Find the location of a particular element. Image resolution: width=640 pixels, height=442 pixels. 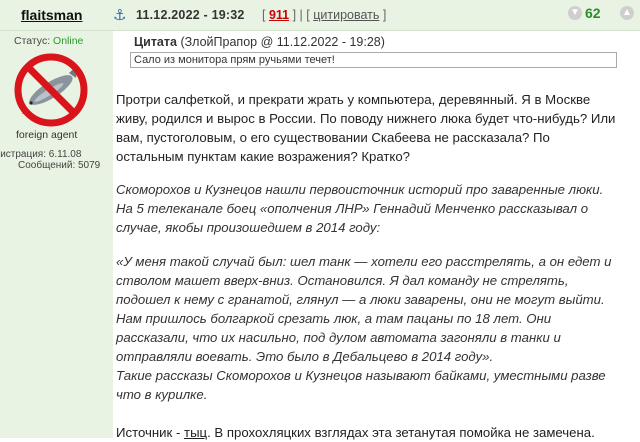

post-date: 11.12.2022 - 19:32 is located at coordinates (190, 15).